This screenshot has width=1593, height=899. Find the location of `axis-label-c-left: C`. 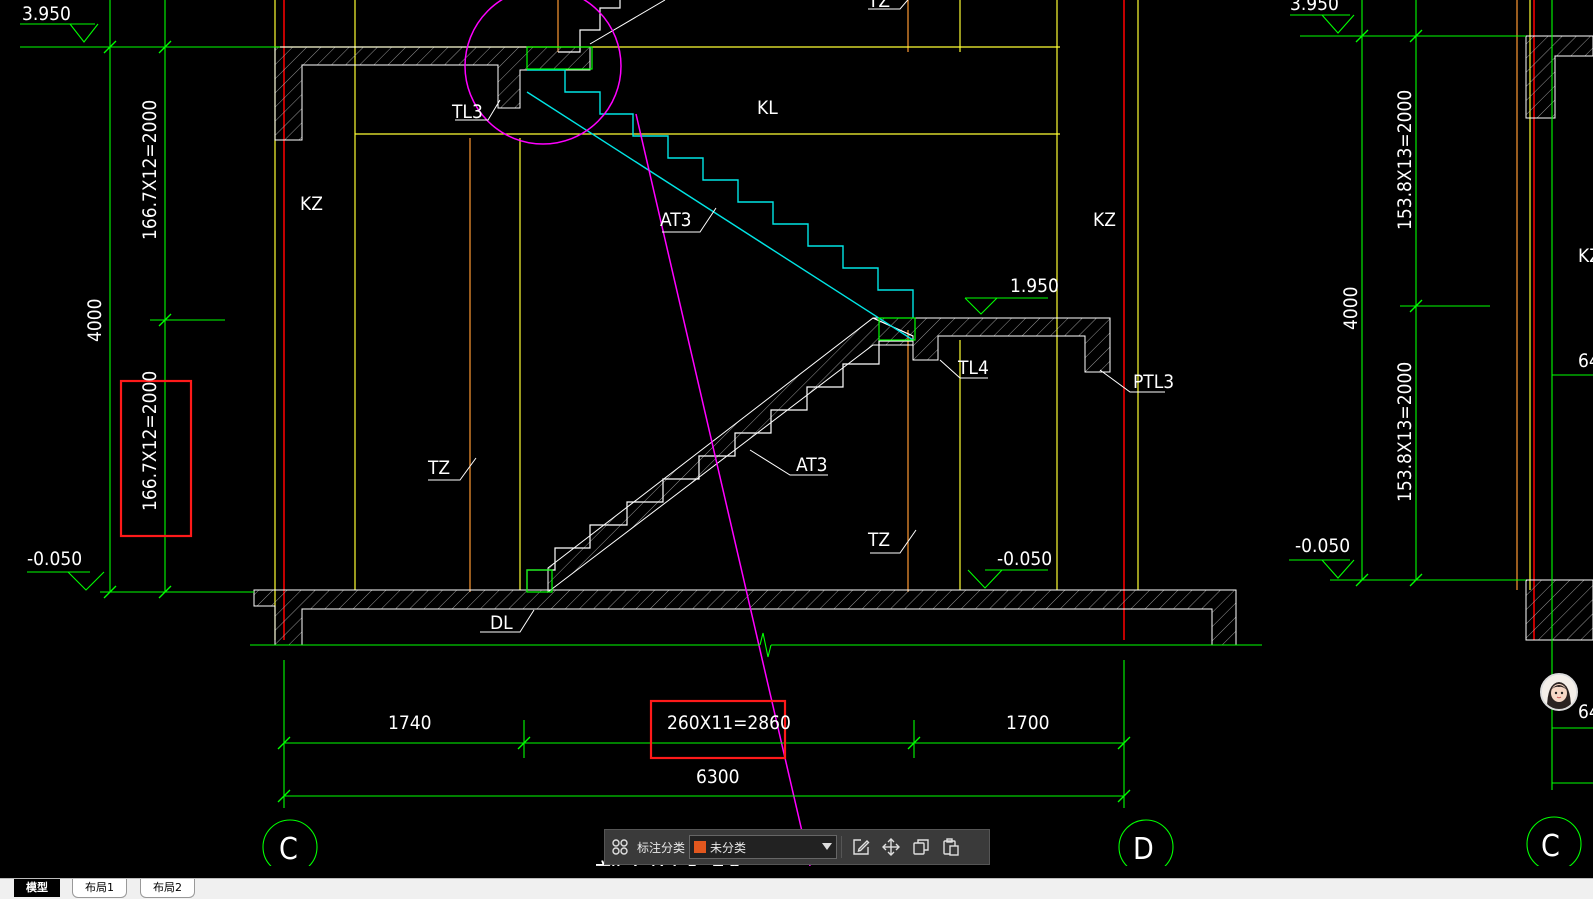

axis-label-c-left: C is located at coordinates (288, 849).